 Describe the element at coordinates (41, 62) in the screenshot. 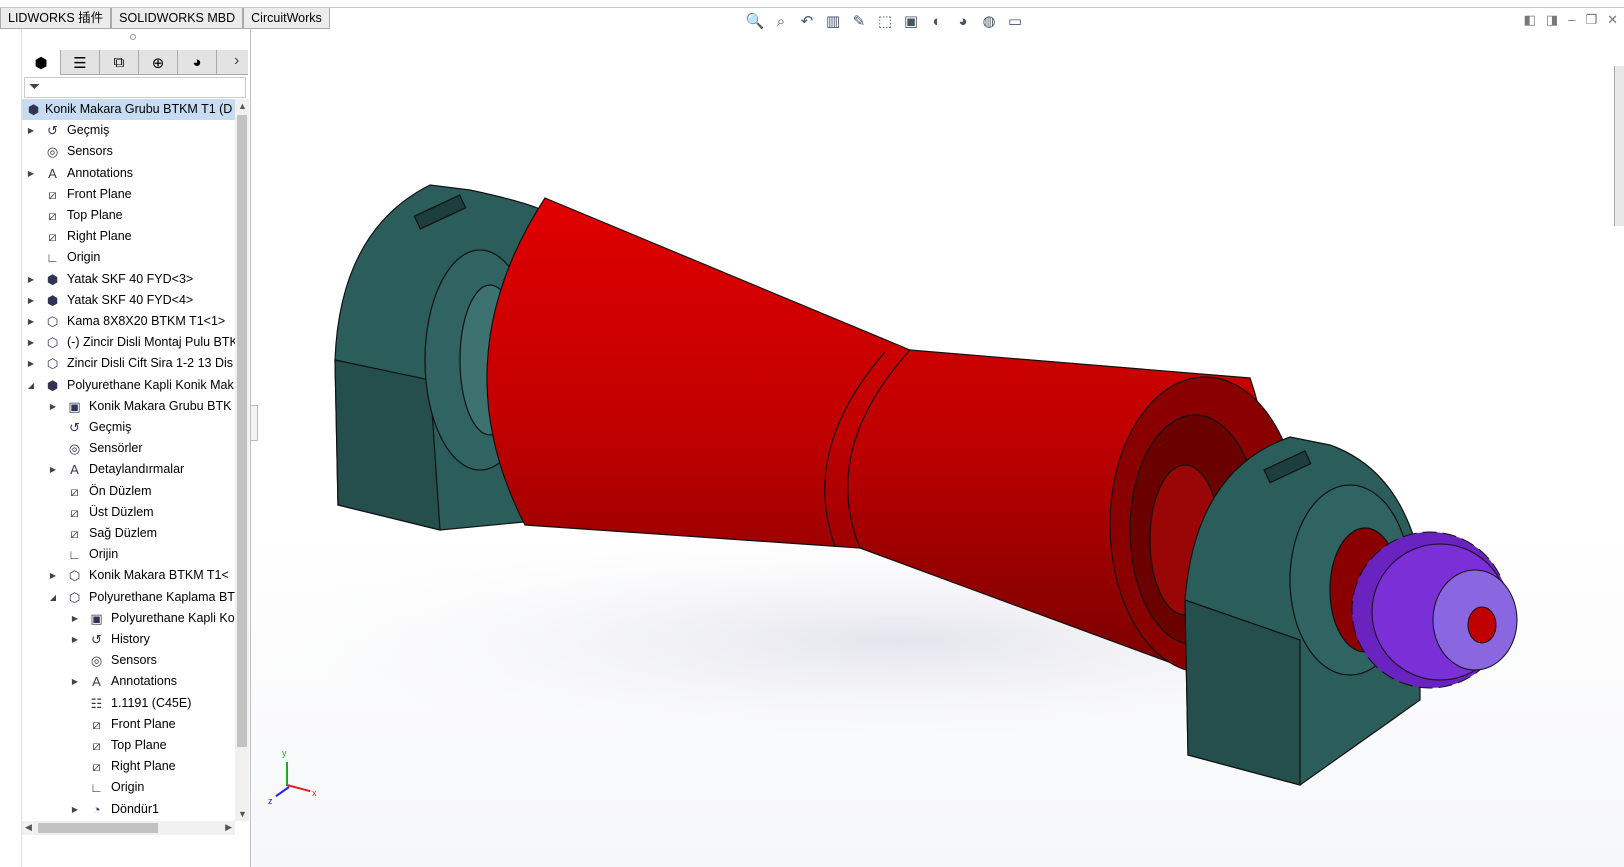

I see `panel-tab-feature-manager: ⬢` at that location.